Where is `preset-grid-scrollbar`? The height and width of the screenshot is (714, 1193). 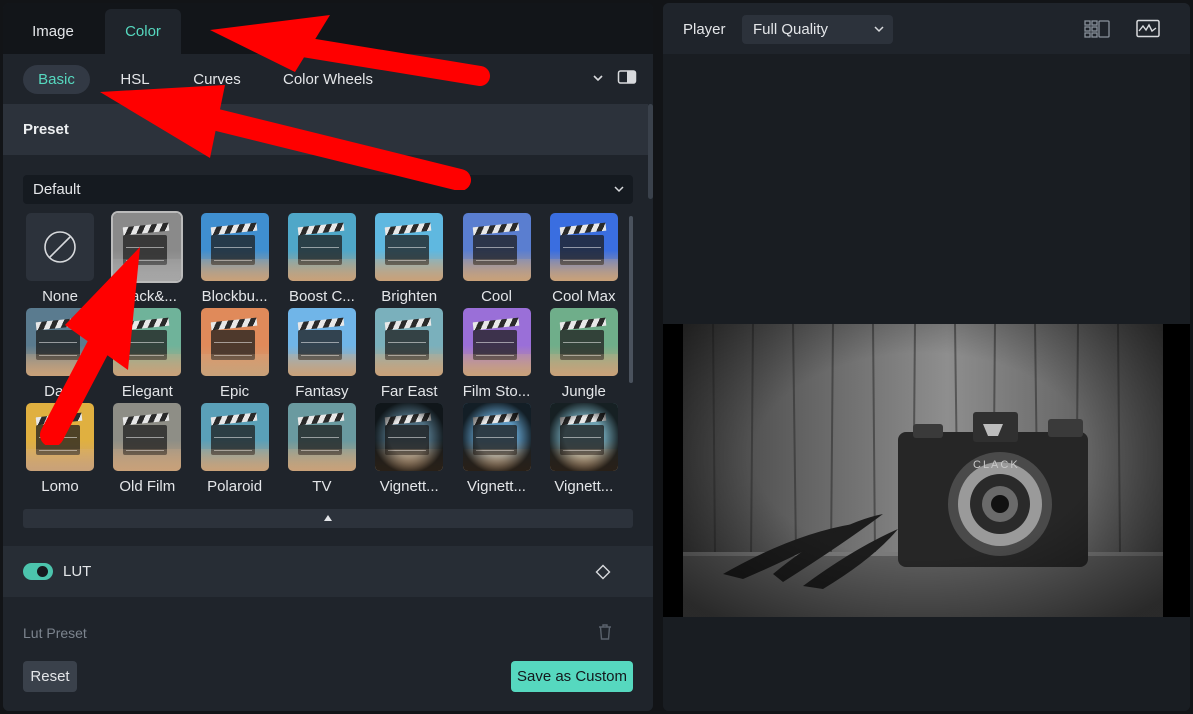 preset-grid-scrollbar is located at coordinates (631, 299).